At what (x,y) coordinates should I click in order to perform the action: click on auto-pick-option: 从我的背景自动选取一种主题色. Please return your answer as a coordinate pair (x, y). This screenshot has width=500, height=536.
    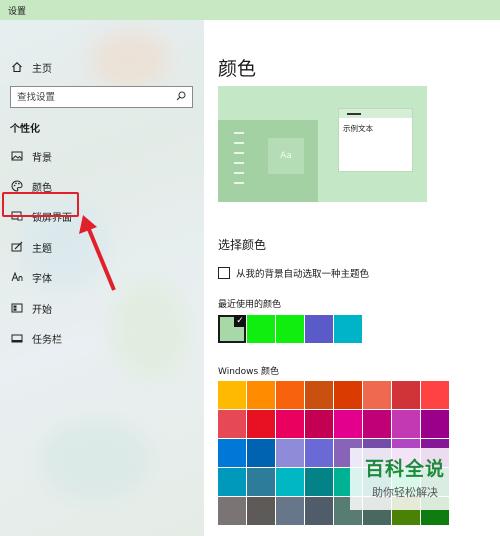
    Looking at the image, I should click on (293, 273).